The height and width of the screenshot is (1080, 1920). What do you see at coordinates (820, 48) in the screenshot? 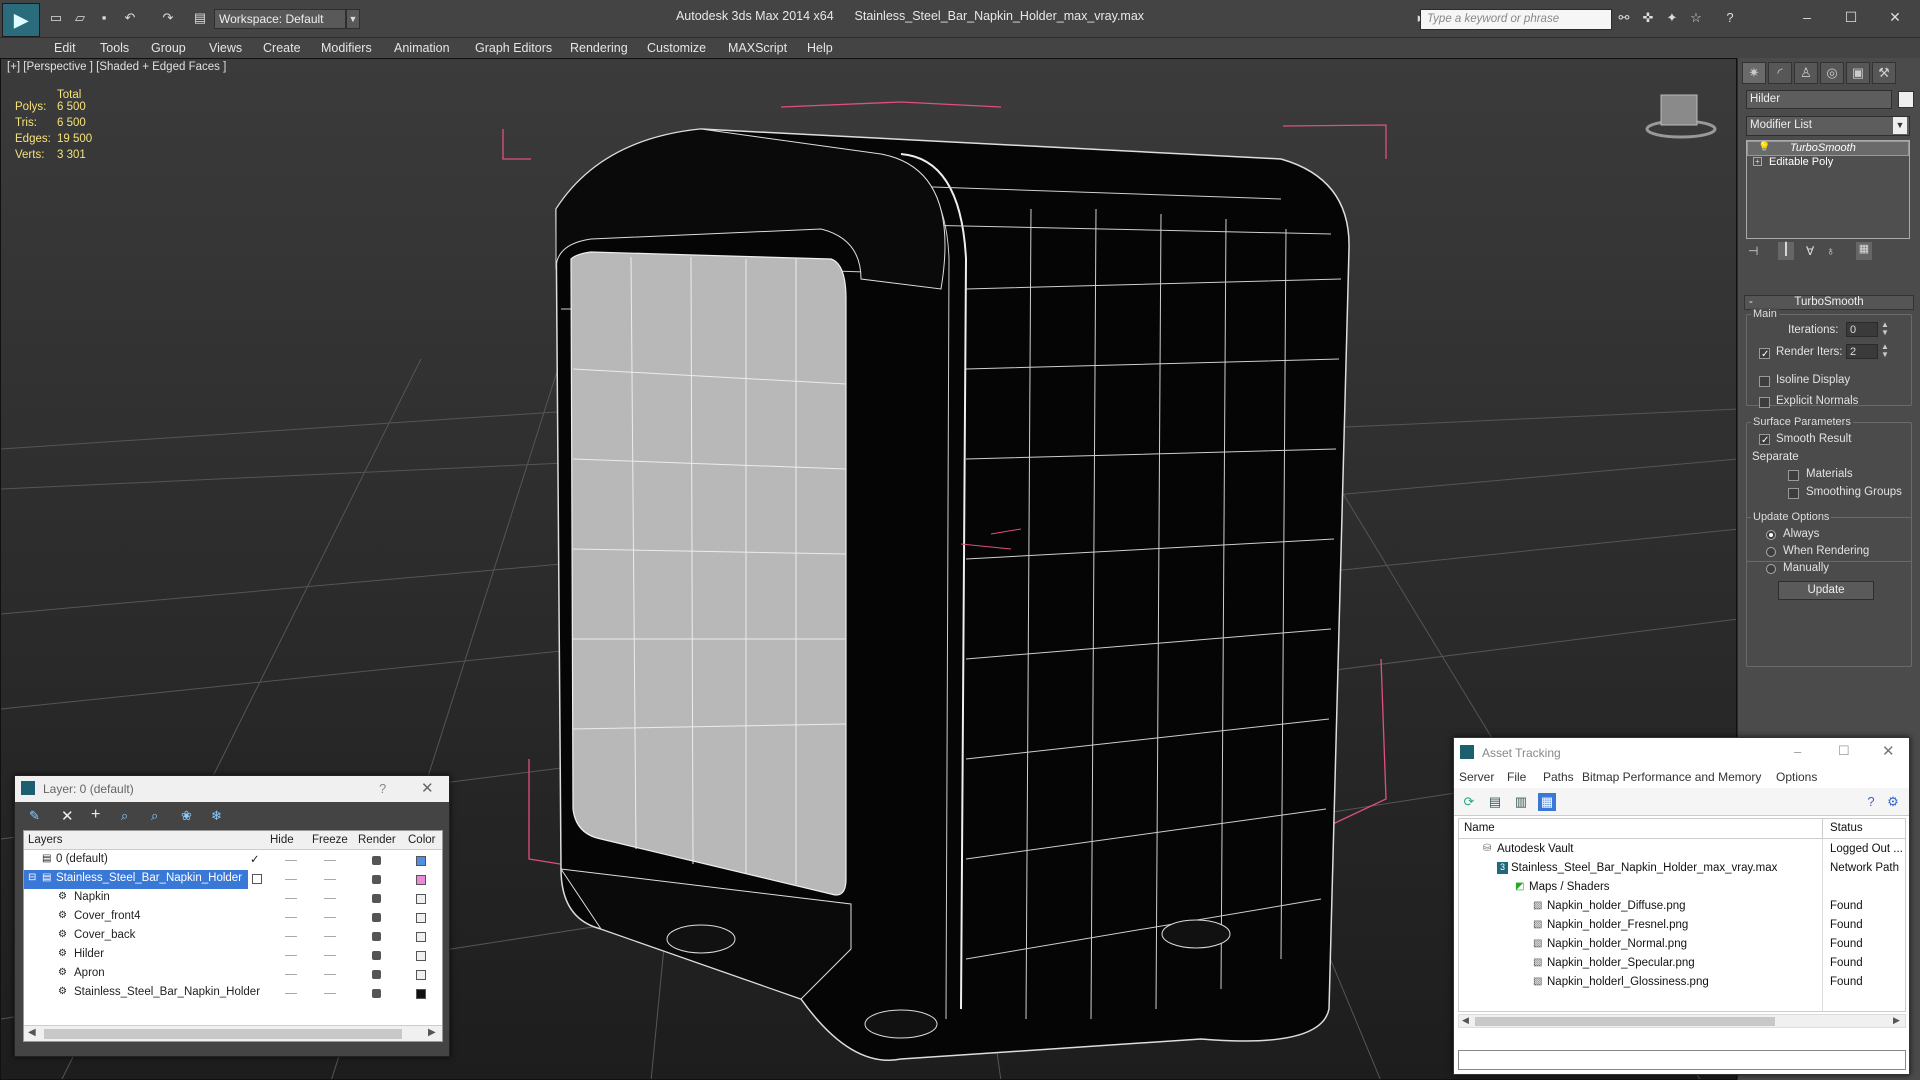
I see `menu-help: Help` at bounding box center [820, 48].